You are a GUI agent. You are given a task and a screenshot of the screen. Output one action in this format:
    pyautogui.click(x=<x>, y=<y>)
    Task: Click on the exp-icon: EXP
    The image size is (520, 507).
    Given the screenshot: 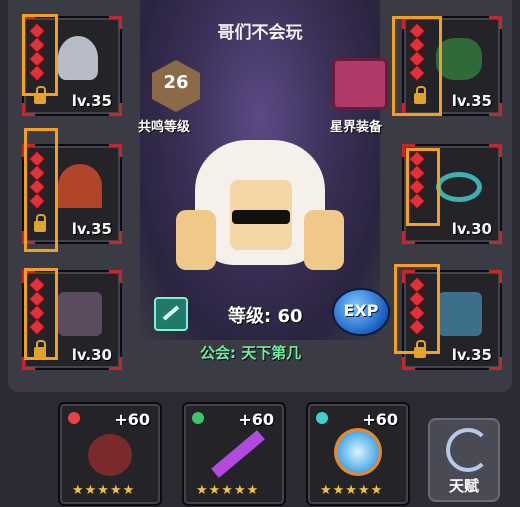 What is the action you would take?
    pyautogui.click(x=361, y=312)
    